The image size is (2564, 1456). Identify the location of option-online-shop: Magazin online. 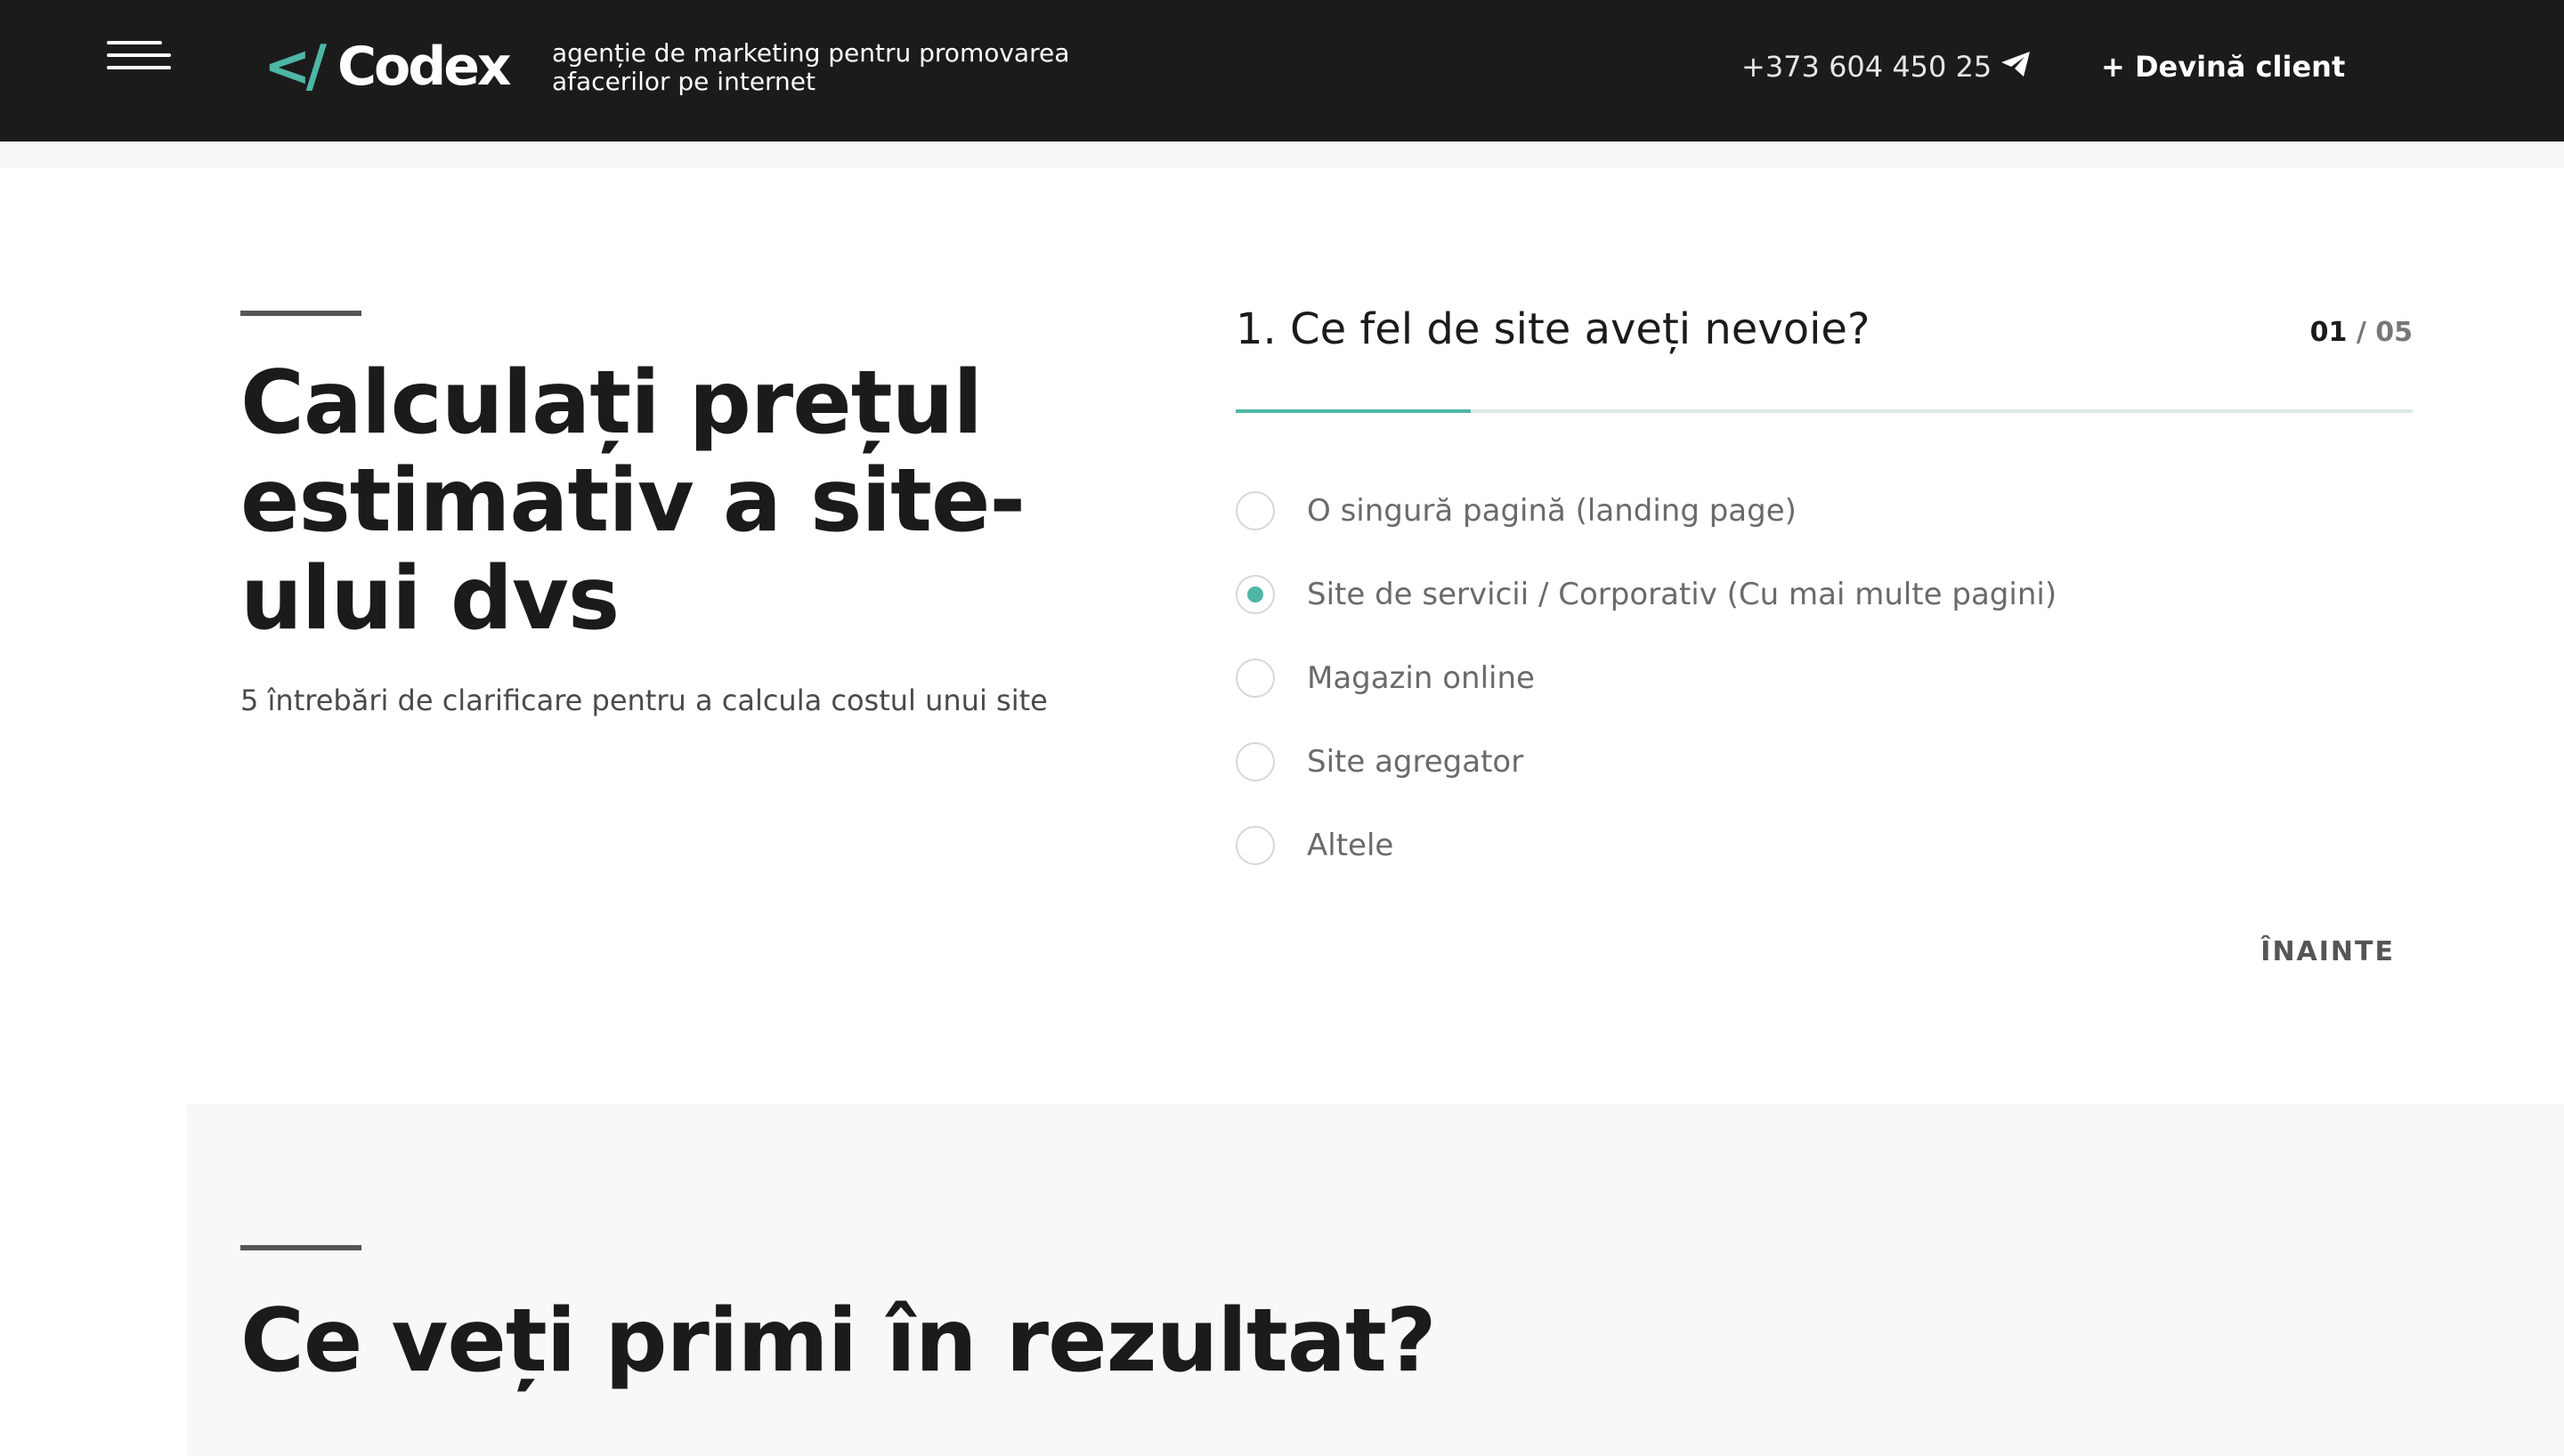
(1385, 678).